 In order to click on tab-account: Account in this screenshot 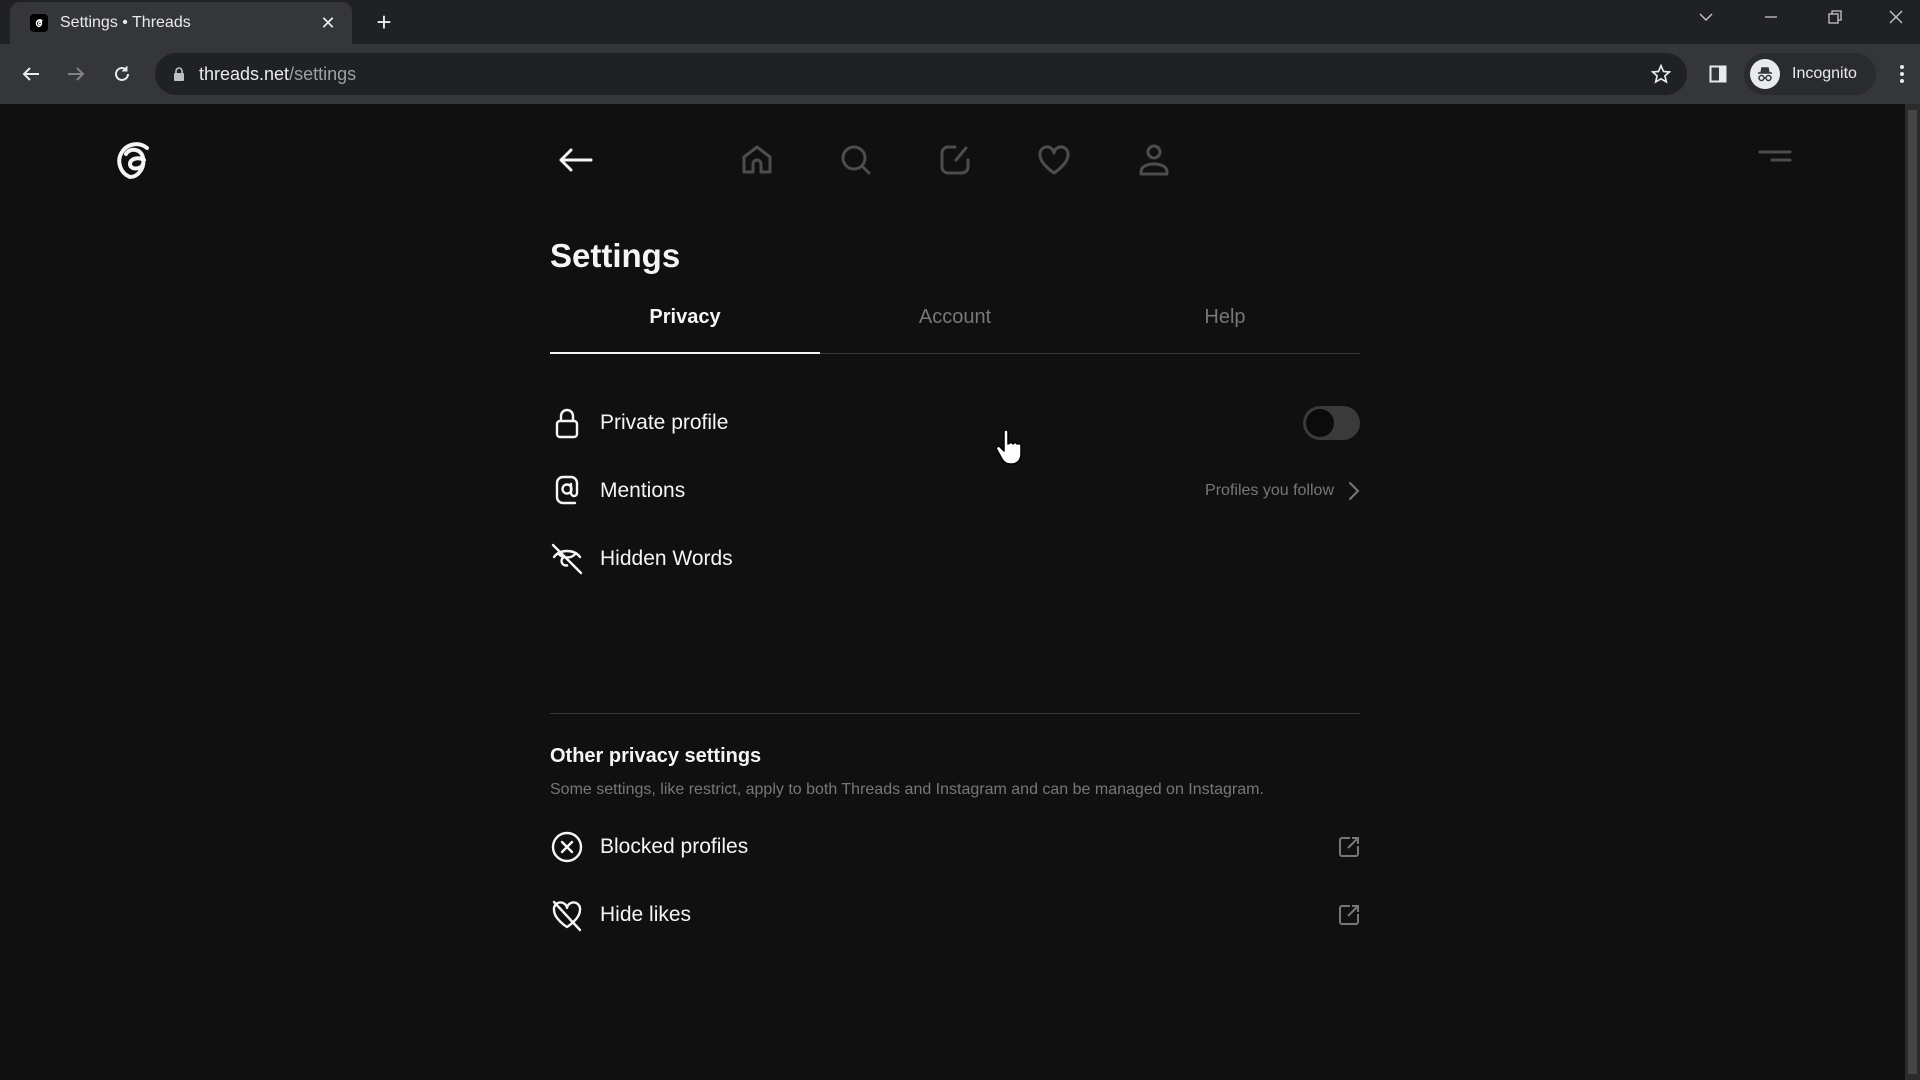, I will do `click(955, 321)`.